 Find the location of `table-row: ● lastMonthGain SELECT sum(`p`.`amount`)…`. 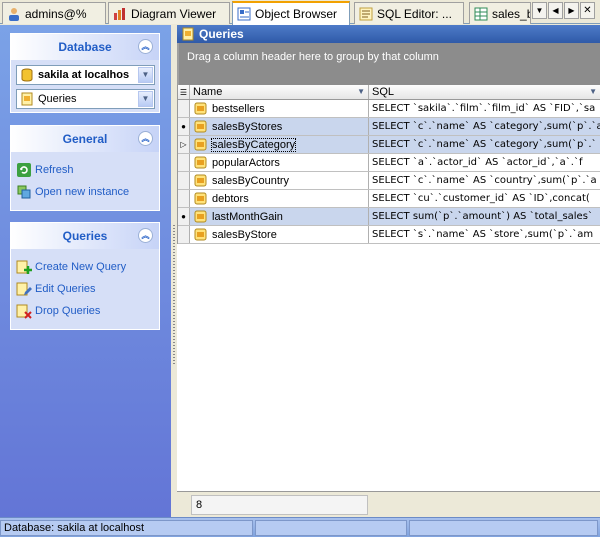

table-row: ● lastMonthGain SELECT sum(`p`.`amount`)… is located at coordinates (389, 217).